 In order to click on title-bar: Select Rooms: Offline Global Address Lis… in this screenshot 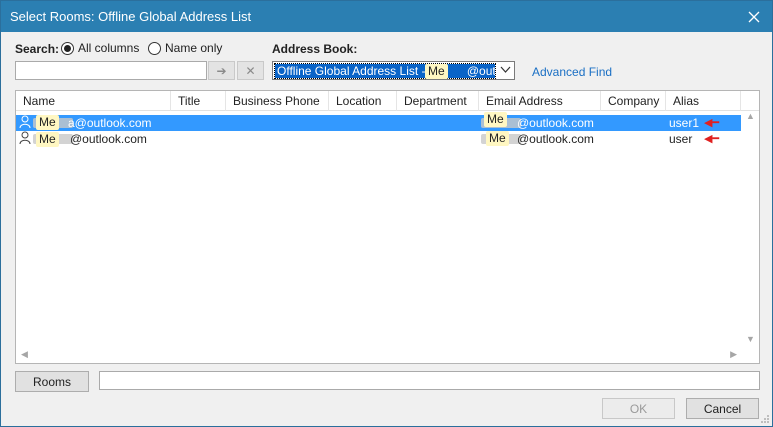, I will do `click(386, 16)`.